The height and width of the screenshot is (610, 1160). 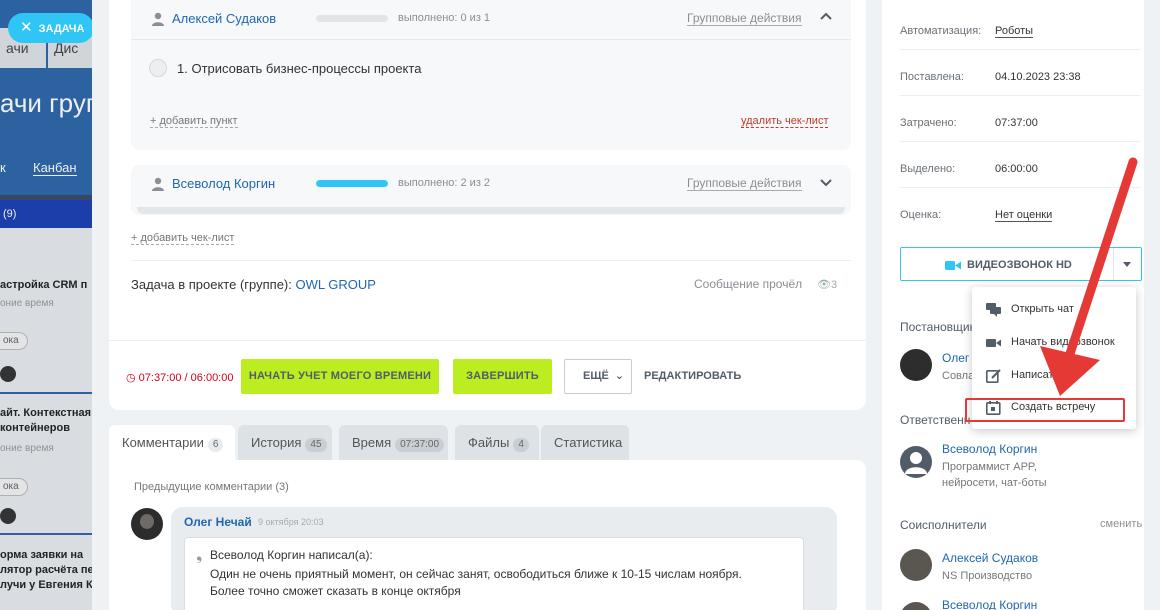 I want to click on tab-files: Файлы 4, so click(x=497, y=442).